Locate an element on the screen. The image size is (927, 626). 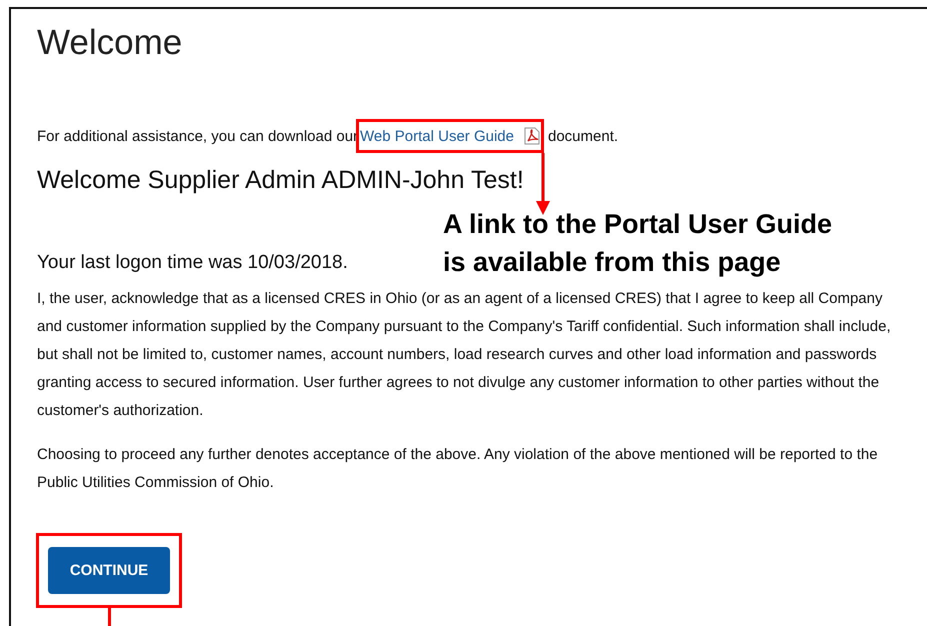
agreement-paragraph: Choosing to proceed any further denotes acceptance of the above. Any violation of the above mentioned will be reported to the Public Utilities Commission of Ohio. is located at coordinates (458, 469).